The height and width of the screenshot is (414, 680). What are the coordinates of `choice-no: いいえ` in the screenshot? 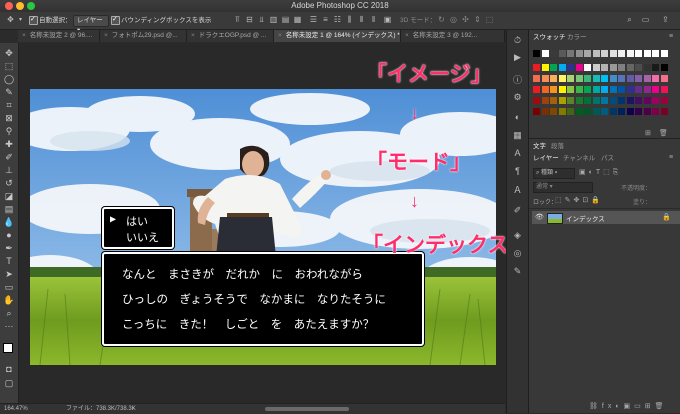 It's located at (142, 237).